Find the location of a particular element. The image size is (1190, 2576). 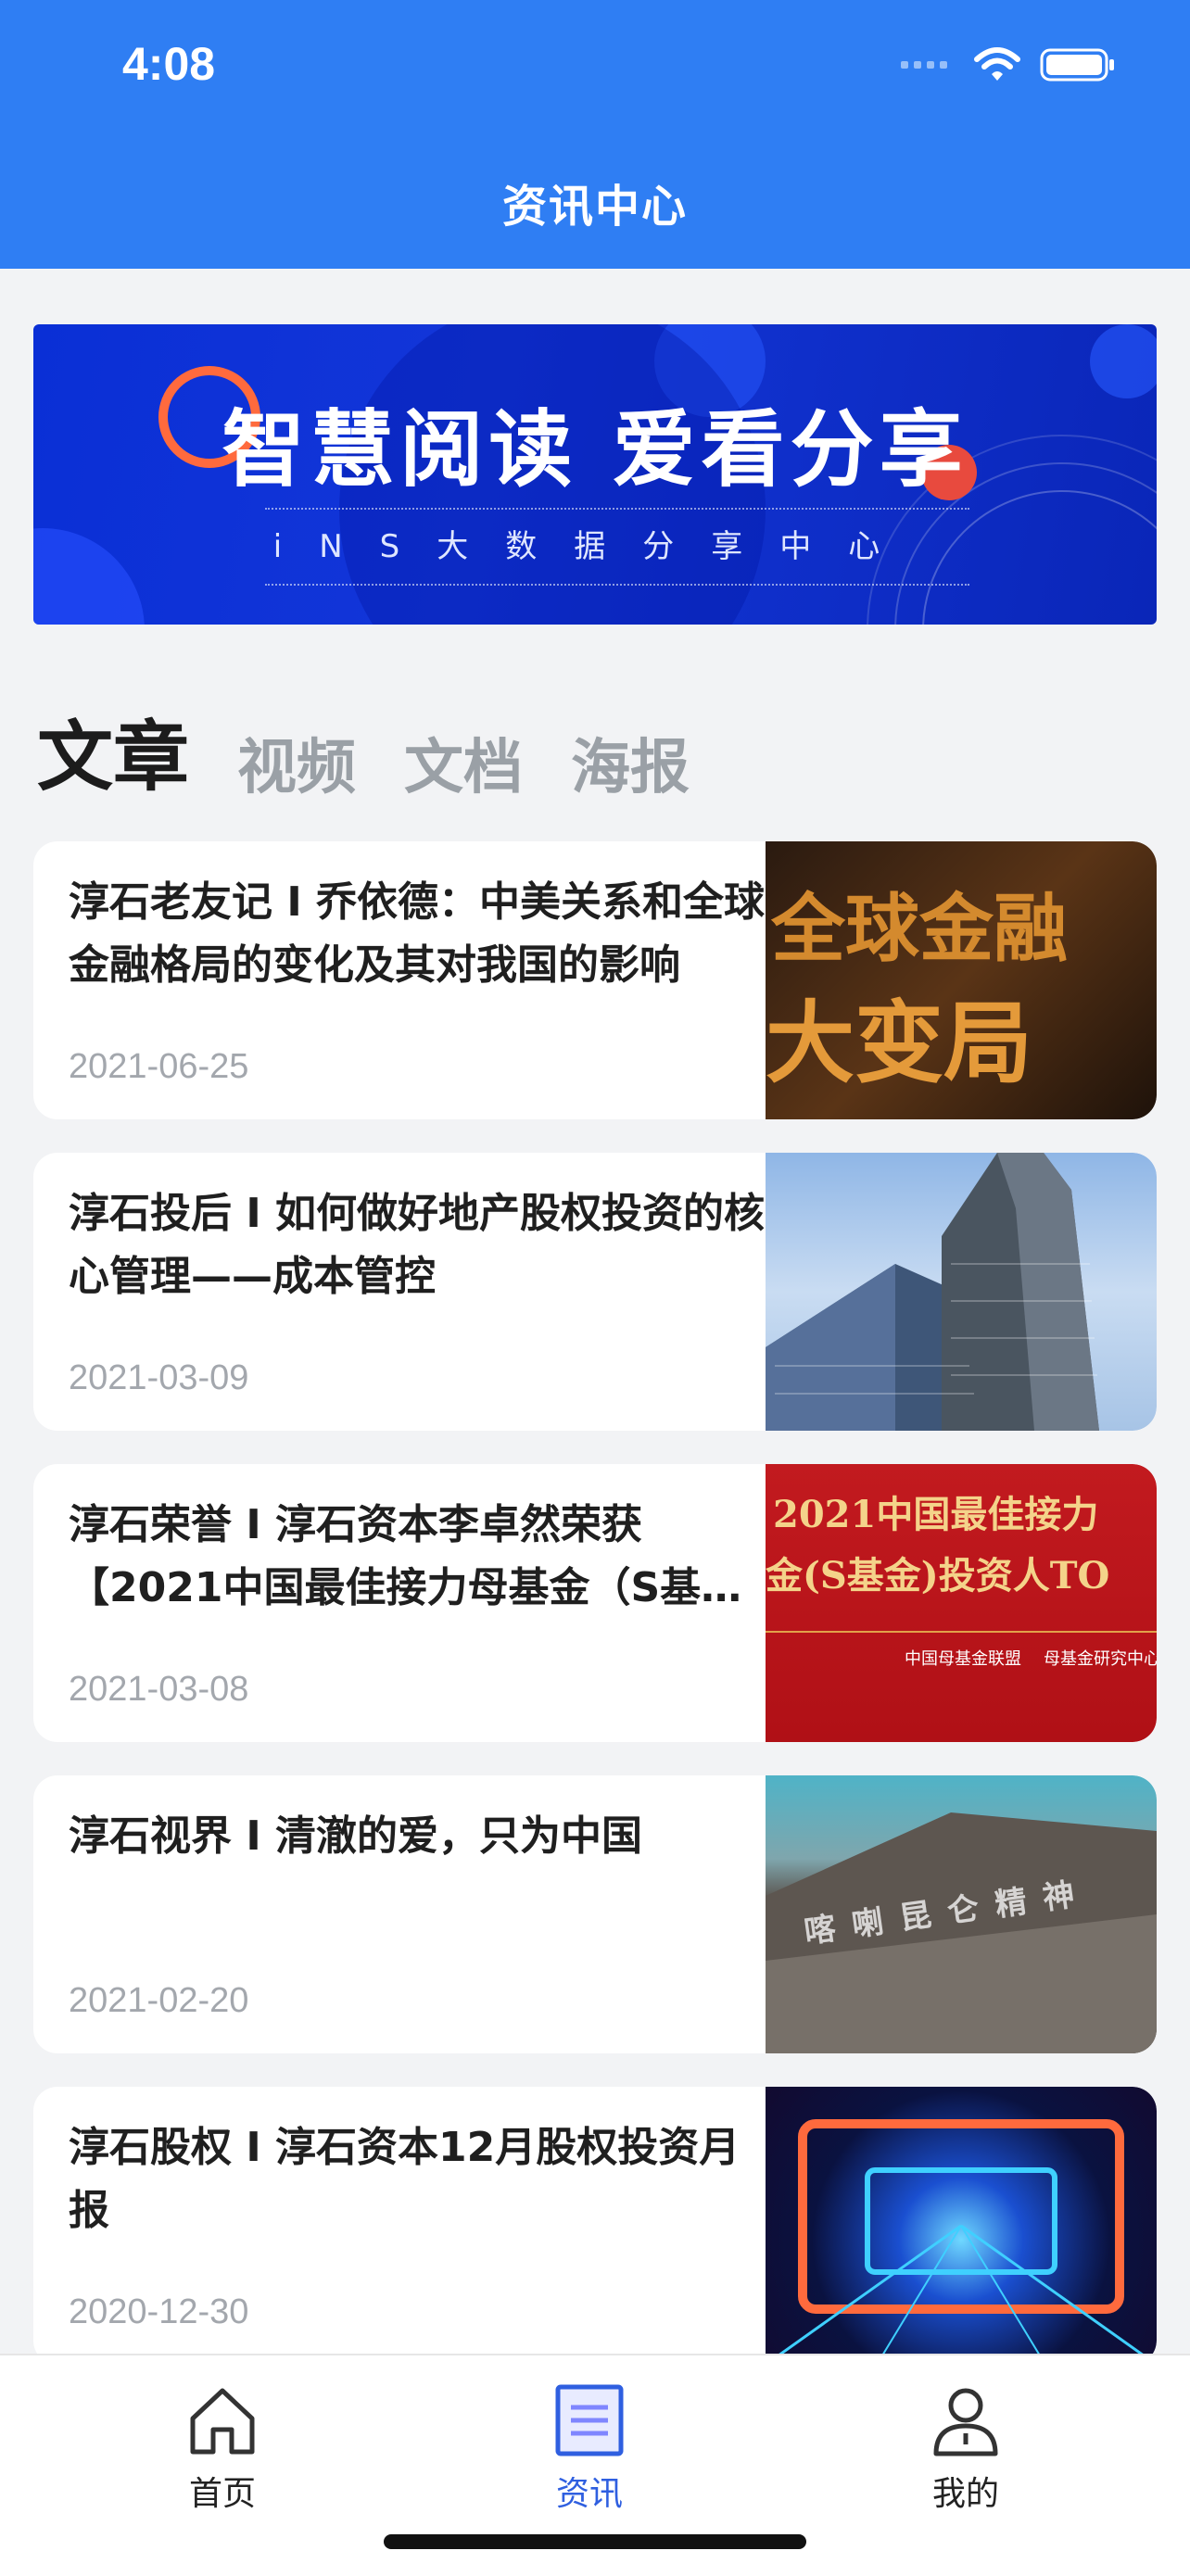

article-date: 2021-03-08 is located at coordinates (159, 1689).